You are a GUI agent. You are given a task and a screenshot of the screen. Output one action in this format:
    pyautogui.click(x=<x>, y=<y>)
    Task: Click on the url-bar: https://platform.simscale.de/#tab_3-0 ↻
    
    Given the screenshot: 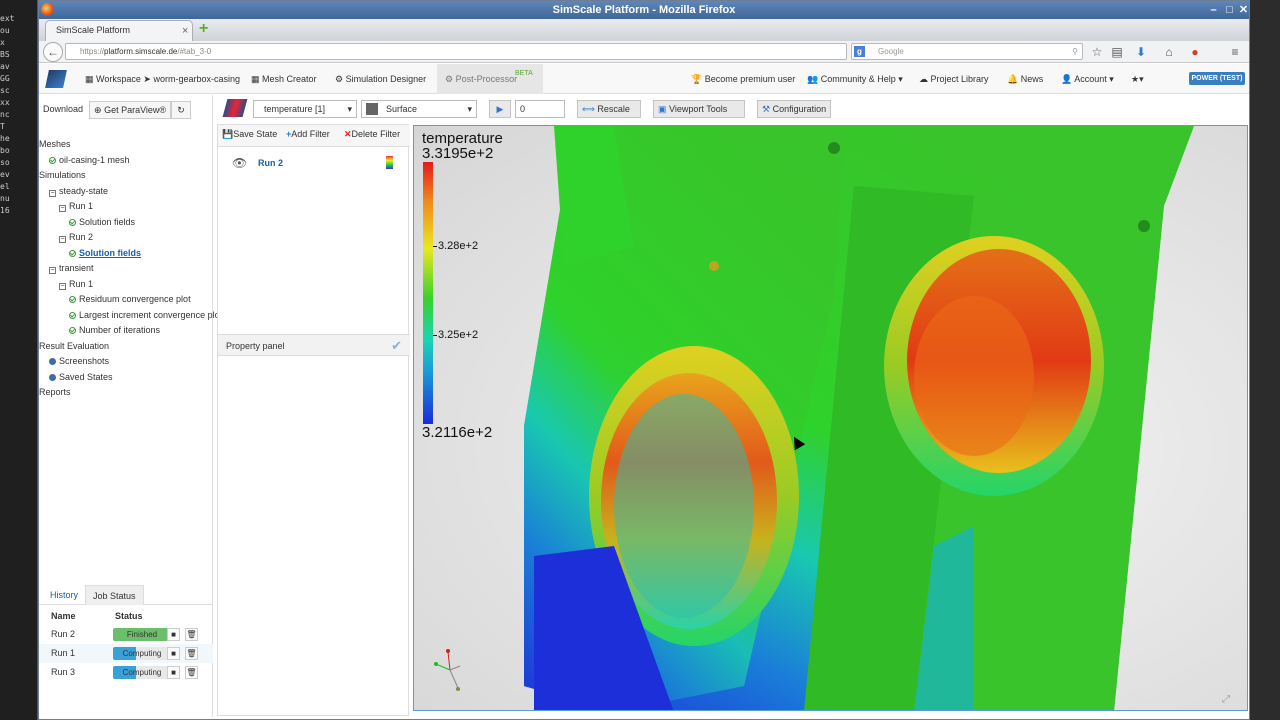 What is the action you would take?
    pyautogui.click(x=468, y=51)
    